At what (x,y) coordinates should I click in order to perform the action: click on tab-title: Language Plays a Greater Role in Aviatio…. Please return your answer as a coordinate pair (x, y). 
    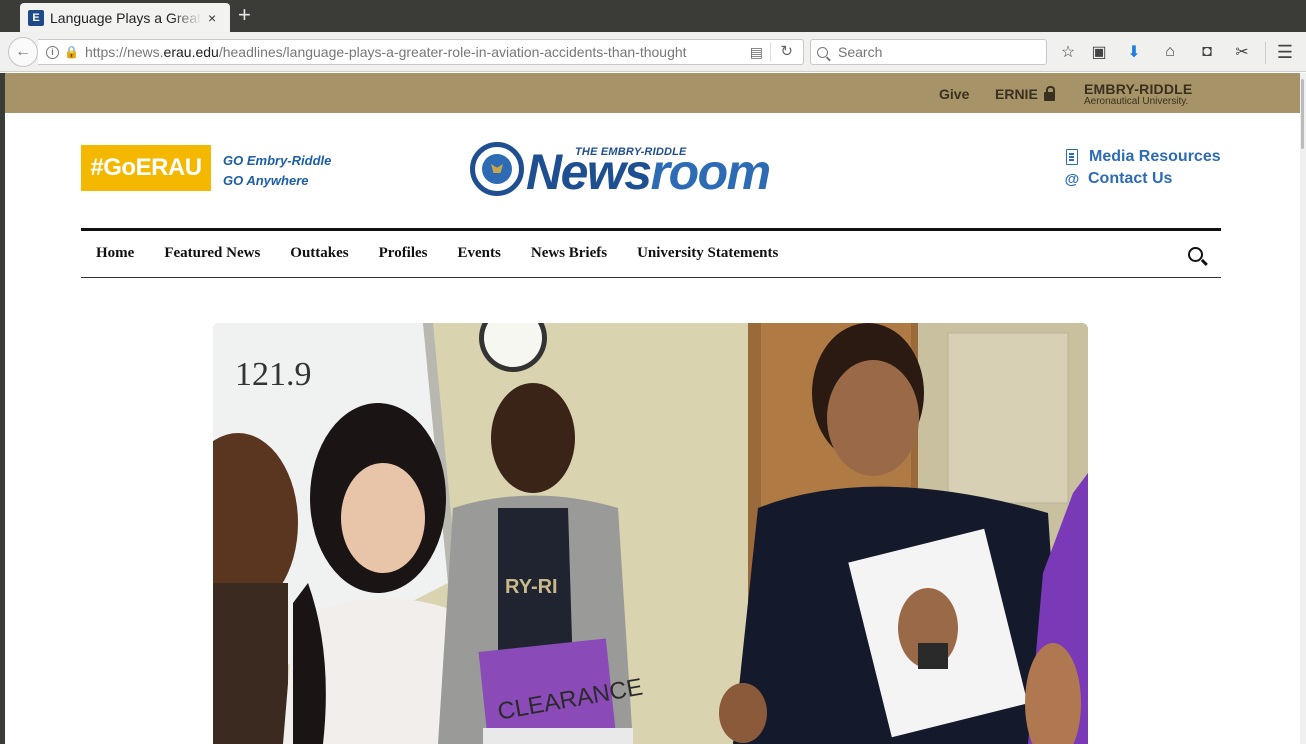
    Looking at the image, I should click on (126, 17).